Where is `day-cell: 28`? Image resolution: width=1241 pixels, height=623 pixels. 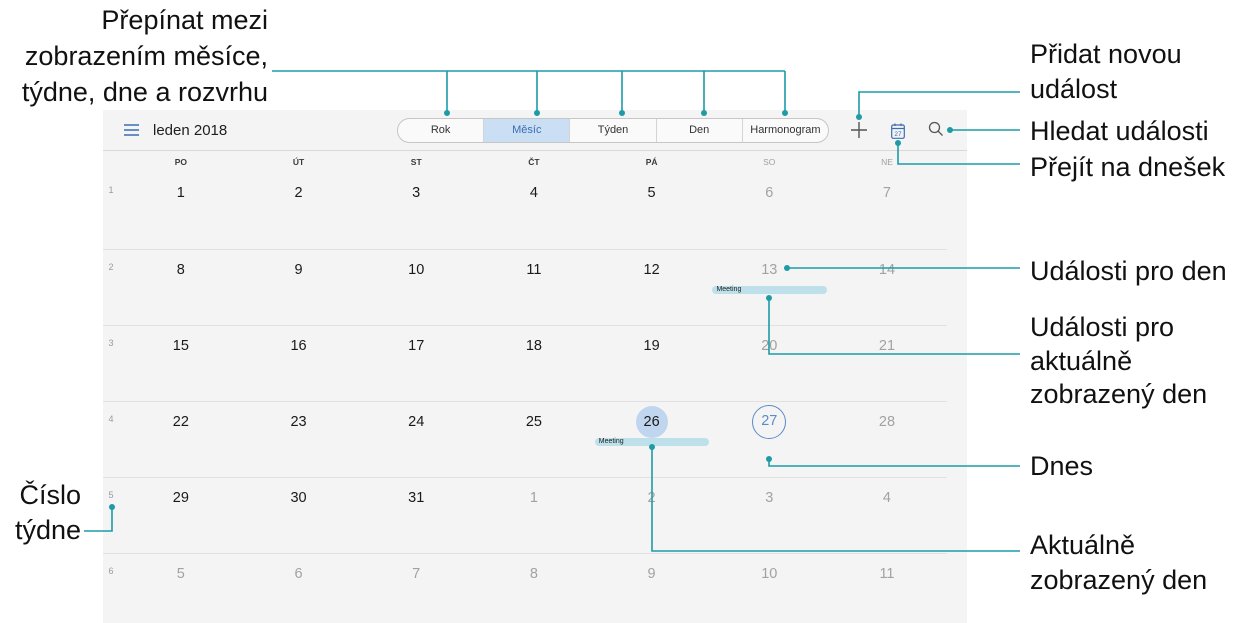
day-cell: 28 is located at coordinates (887, 439).